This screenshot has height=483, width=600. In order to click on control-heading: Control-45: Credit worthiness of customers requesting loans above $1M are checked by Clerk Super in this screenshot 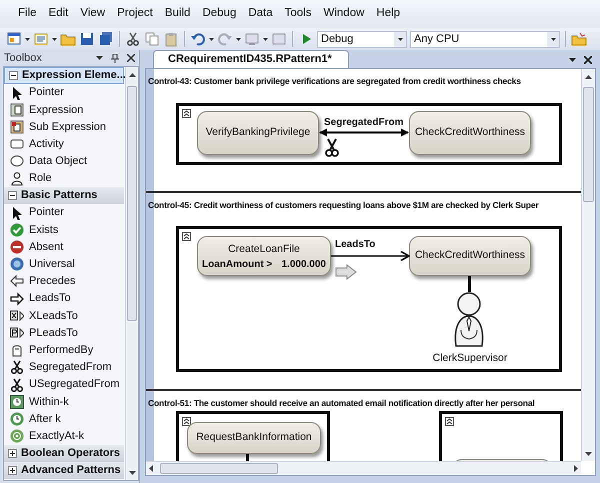, I will do `click(343, 205)`.